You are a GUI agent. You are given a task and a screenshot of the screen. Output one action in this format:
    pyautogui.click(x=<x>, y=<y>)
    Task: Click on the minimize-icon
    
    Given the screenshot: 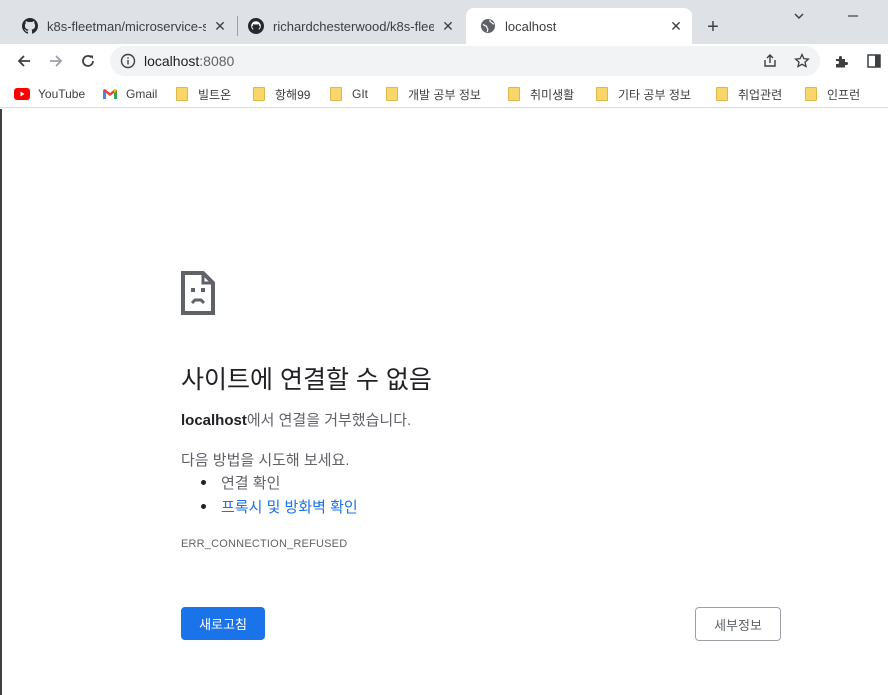 What is the action you would take?
    pyautogui.click(x=853, y=16)
    